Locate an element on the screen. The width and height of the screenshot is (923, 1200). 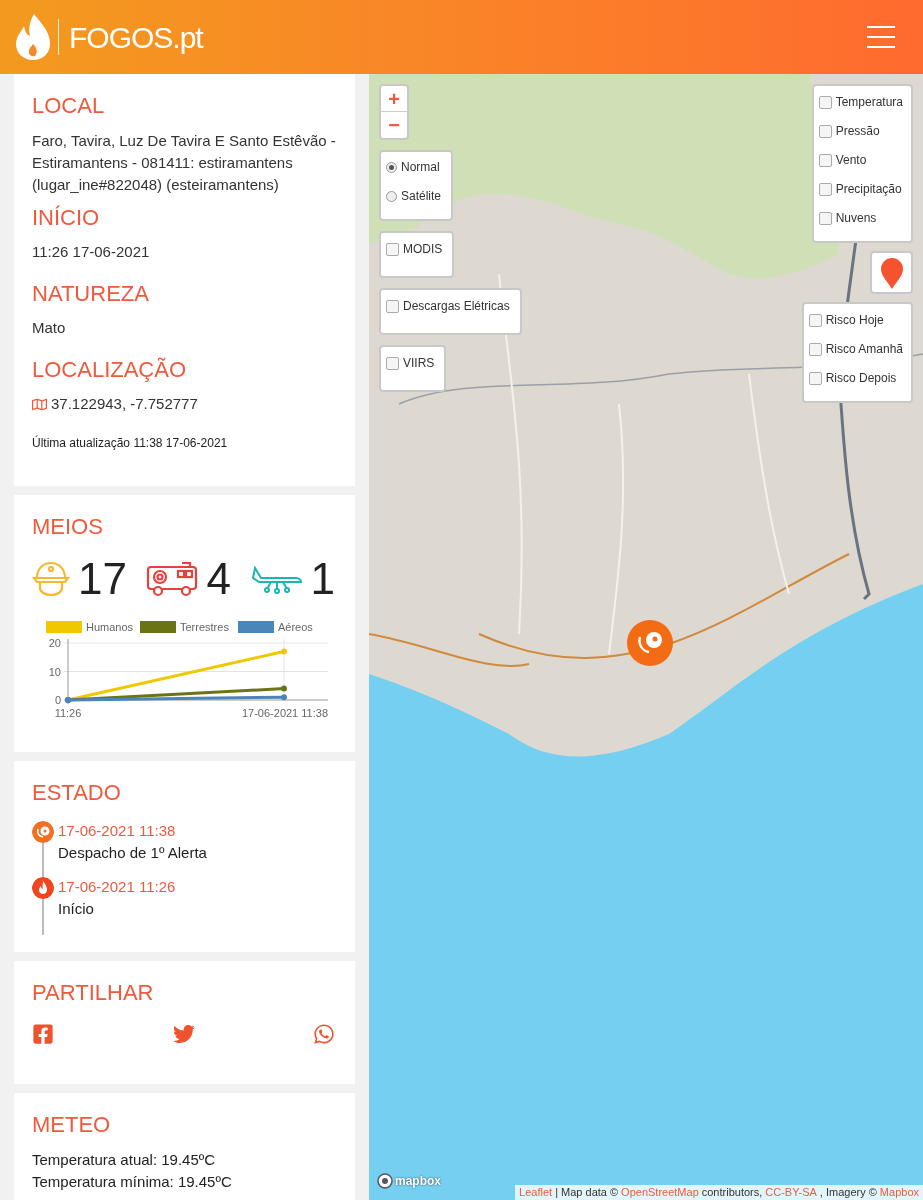
layer-label: MODIS is located at coordinates (423, 249).